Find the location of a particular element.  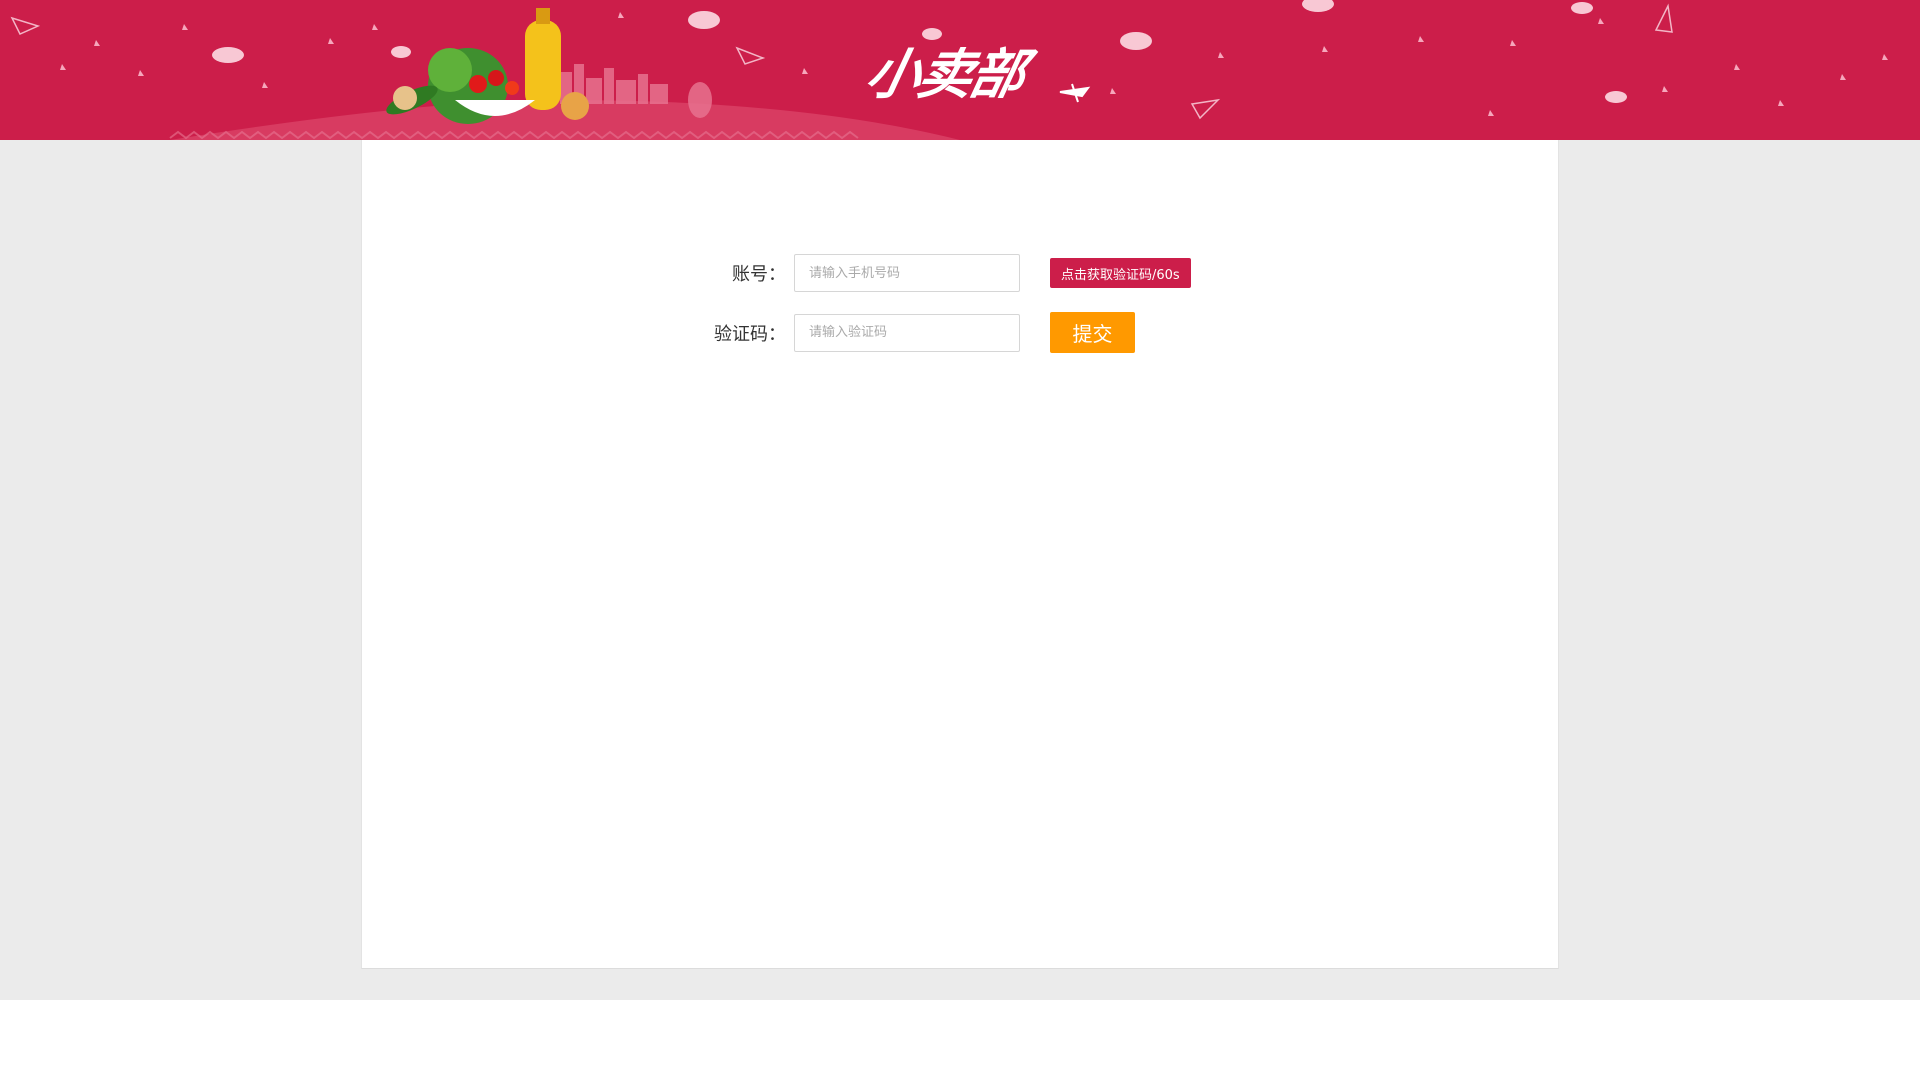

logo-text: 小卖部 is located at coordinates (945, 74).